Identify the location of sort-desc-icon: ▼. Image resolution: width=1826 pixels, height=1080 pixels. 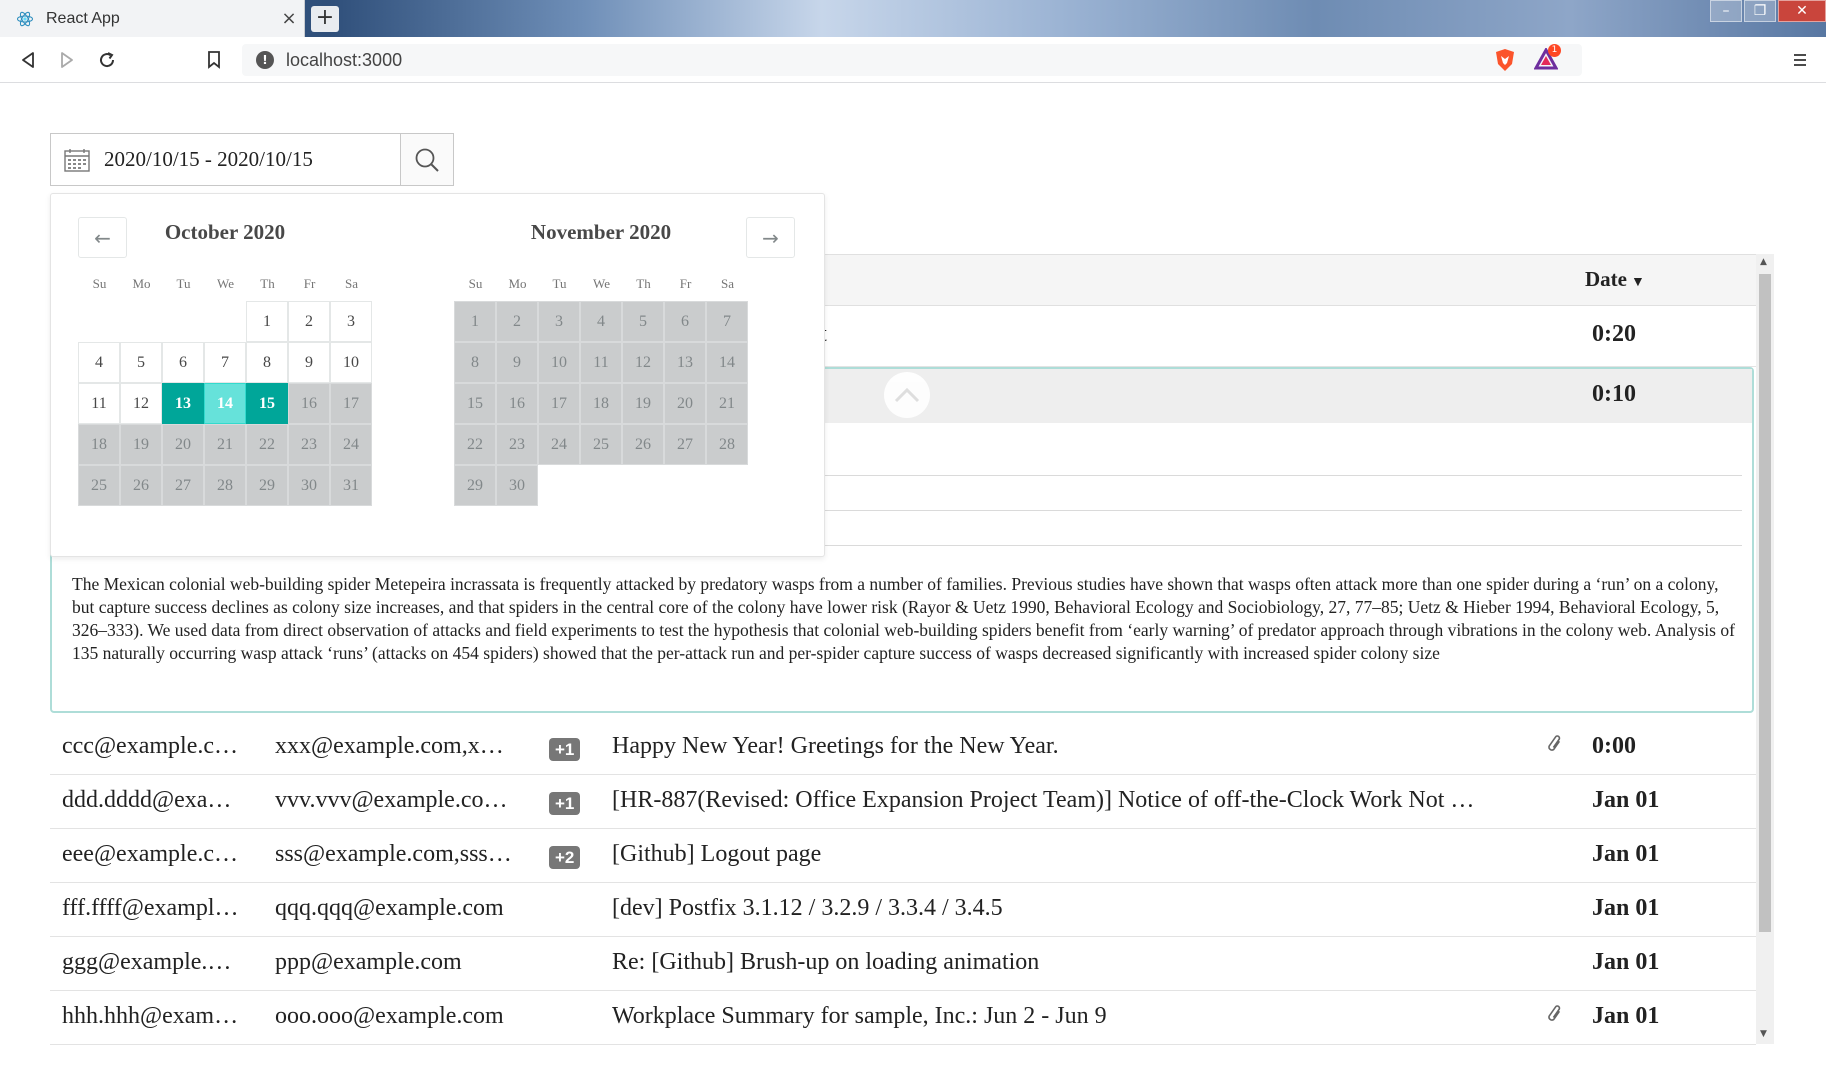
(1637, 282).